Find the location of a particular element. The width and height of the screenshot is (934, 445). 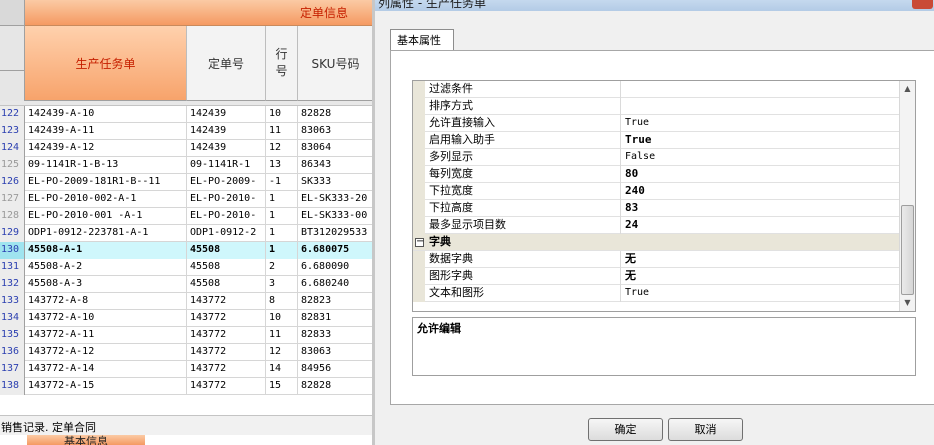

cell-task: 143772-A-11 is located at coordinates (106, 335).